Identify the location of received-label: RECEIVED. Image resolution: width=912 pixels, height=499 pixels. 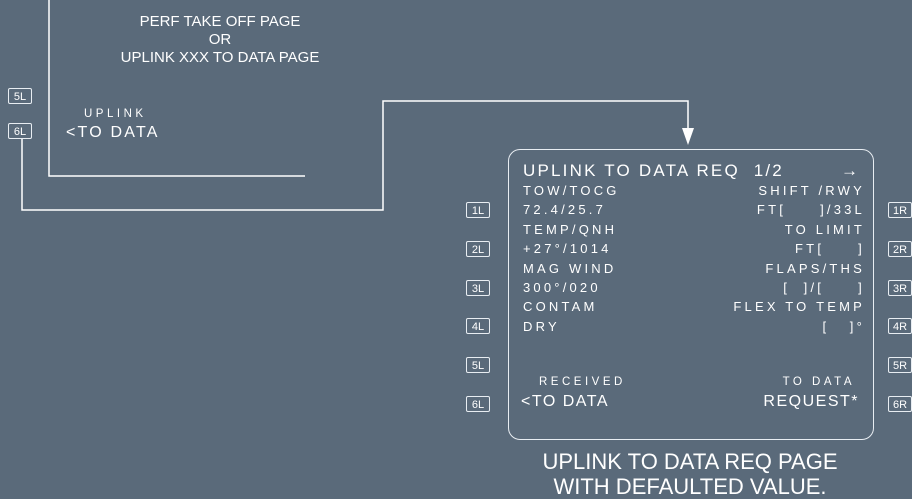
(582, 382).